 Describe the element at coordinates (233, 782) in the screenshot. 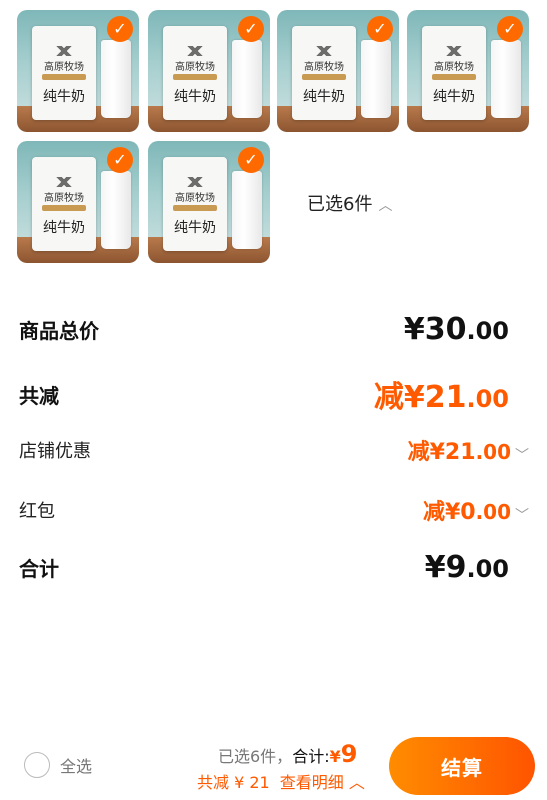

I see `footer-reduction-text: 共减 ¥ 21` at that location.